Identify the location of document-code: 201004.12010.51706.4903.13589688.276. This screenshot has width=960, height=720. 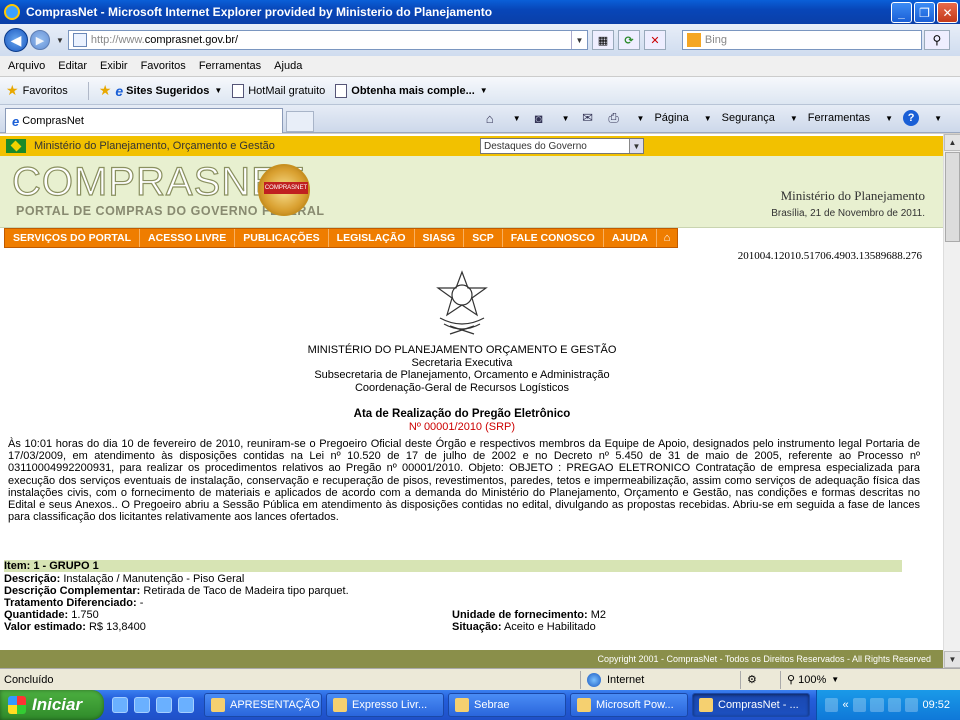
(829, 256).